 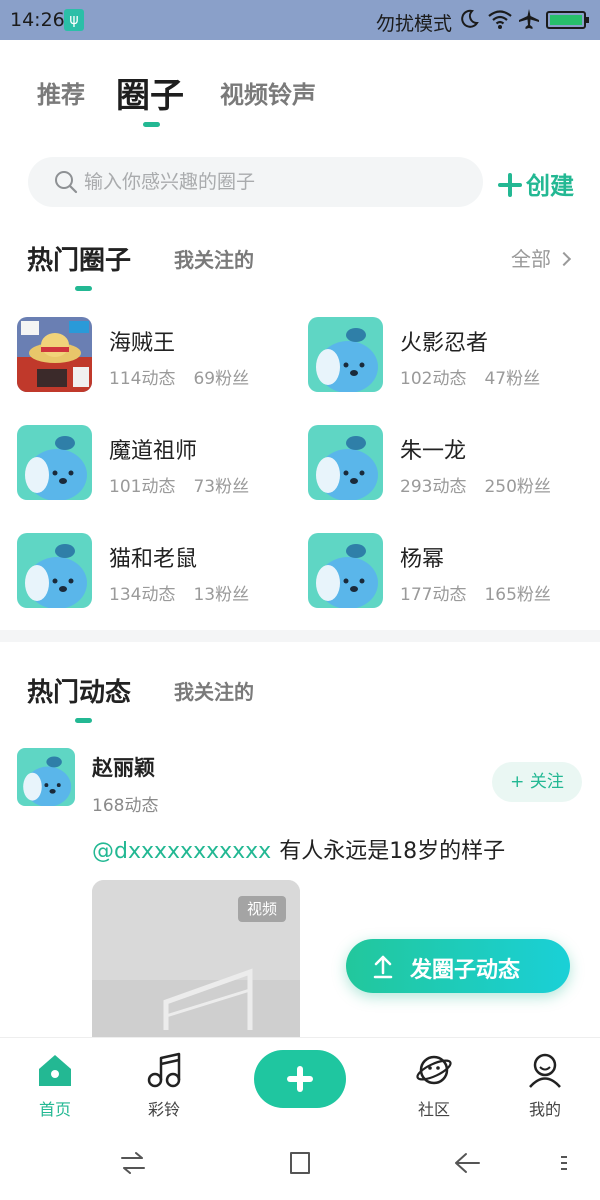 What do you see at coordinates (142, 379) in the screenshot?
I see `circle-post-count: 114动态` at bounding box center [142, 379].